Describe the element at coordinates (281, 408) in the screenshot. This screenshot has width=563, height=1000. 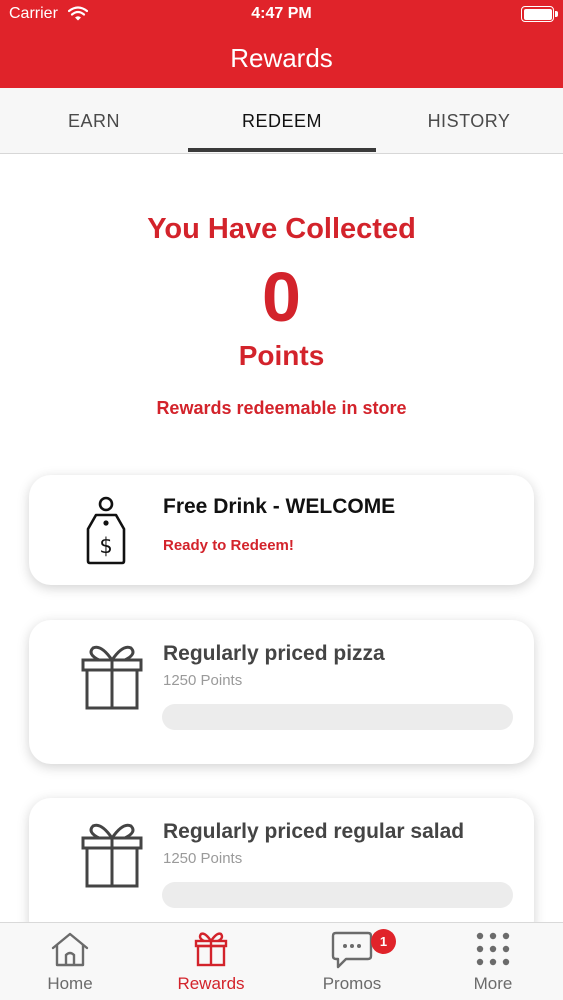
I see `redeem-note: Rewards redeemable in store` at that location.